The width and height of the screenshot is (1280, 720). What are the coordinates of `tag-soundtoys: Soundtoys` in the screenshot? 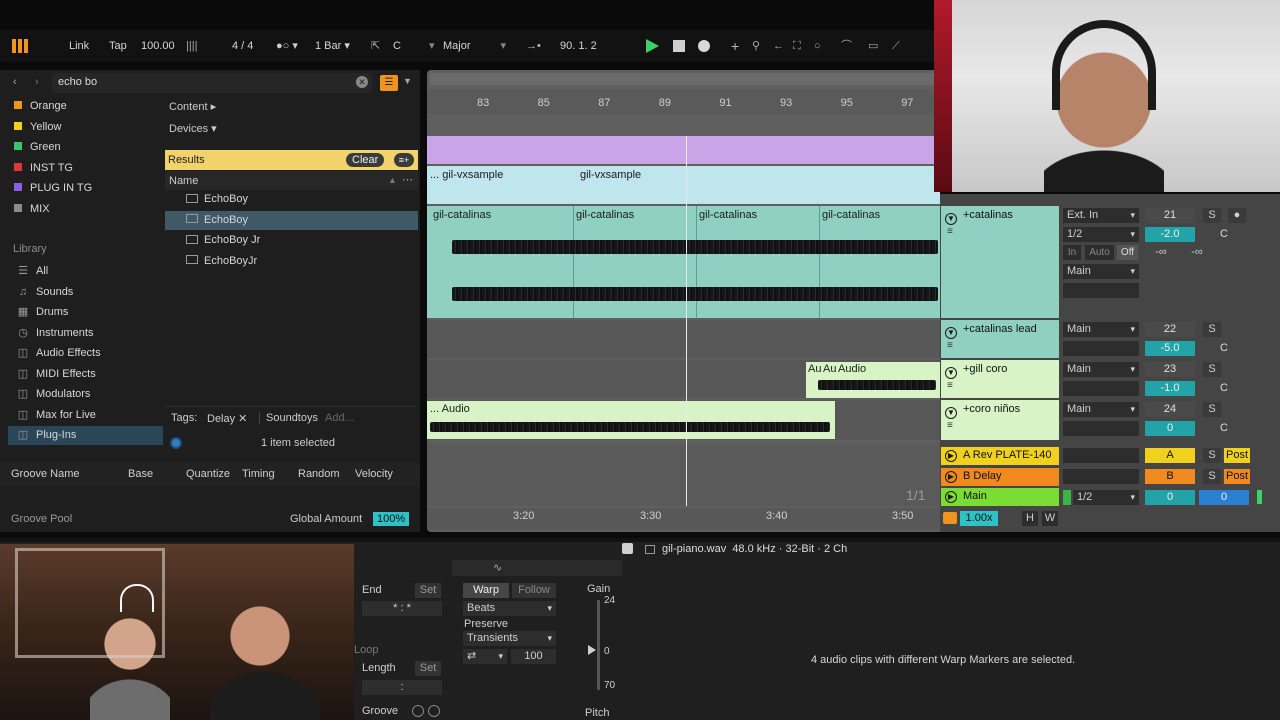 It's located at (288, 418).